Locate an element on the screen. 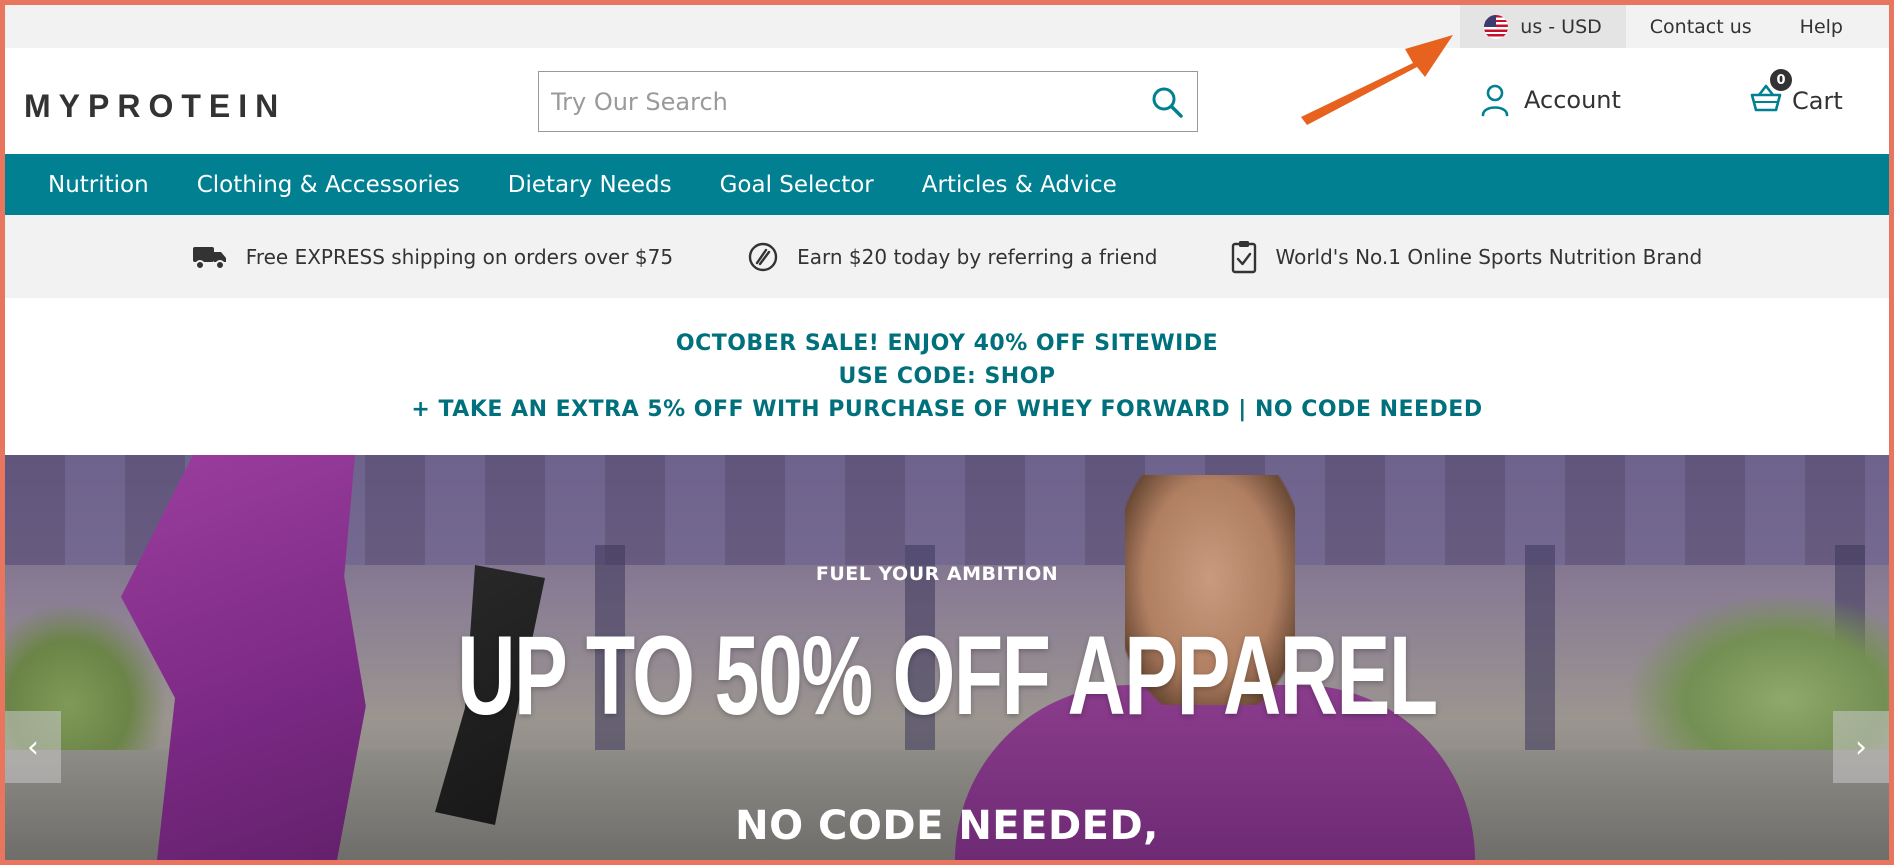 The height and width of the screenshot is (865, 1894). hero-headline: UP TO 50% OFF APPAREL is located at coordinates (947, 675).